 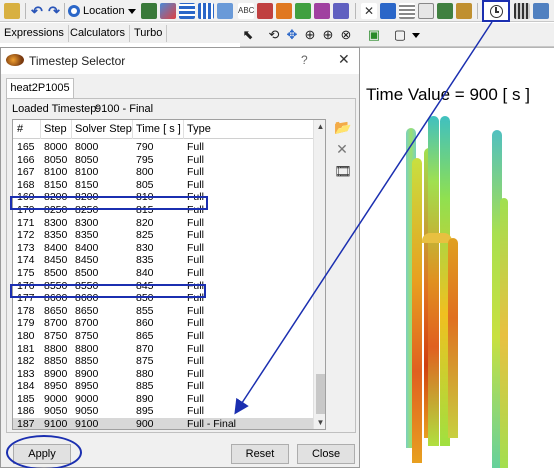 I want to click on dialog-title-bar: Timestep Selector ? ✕, so click(x=180, y=61).